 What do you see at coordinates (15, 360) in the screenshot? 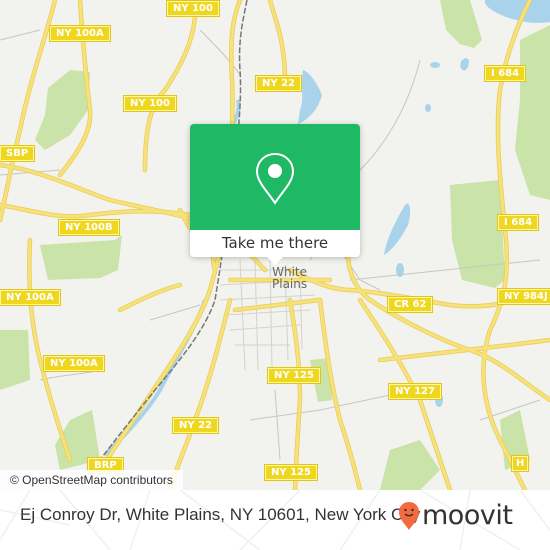
I see `park-sw` at bounding box center [15, 360].